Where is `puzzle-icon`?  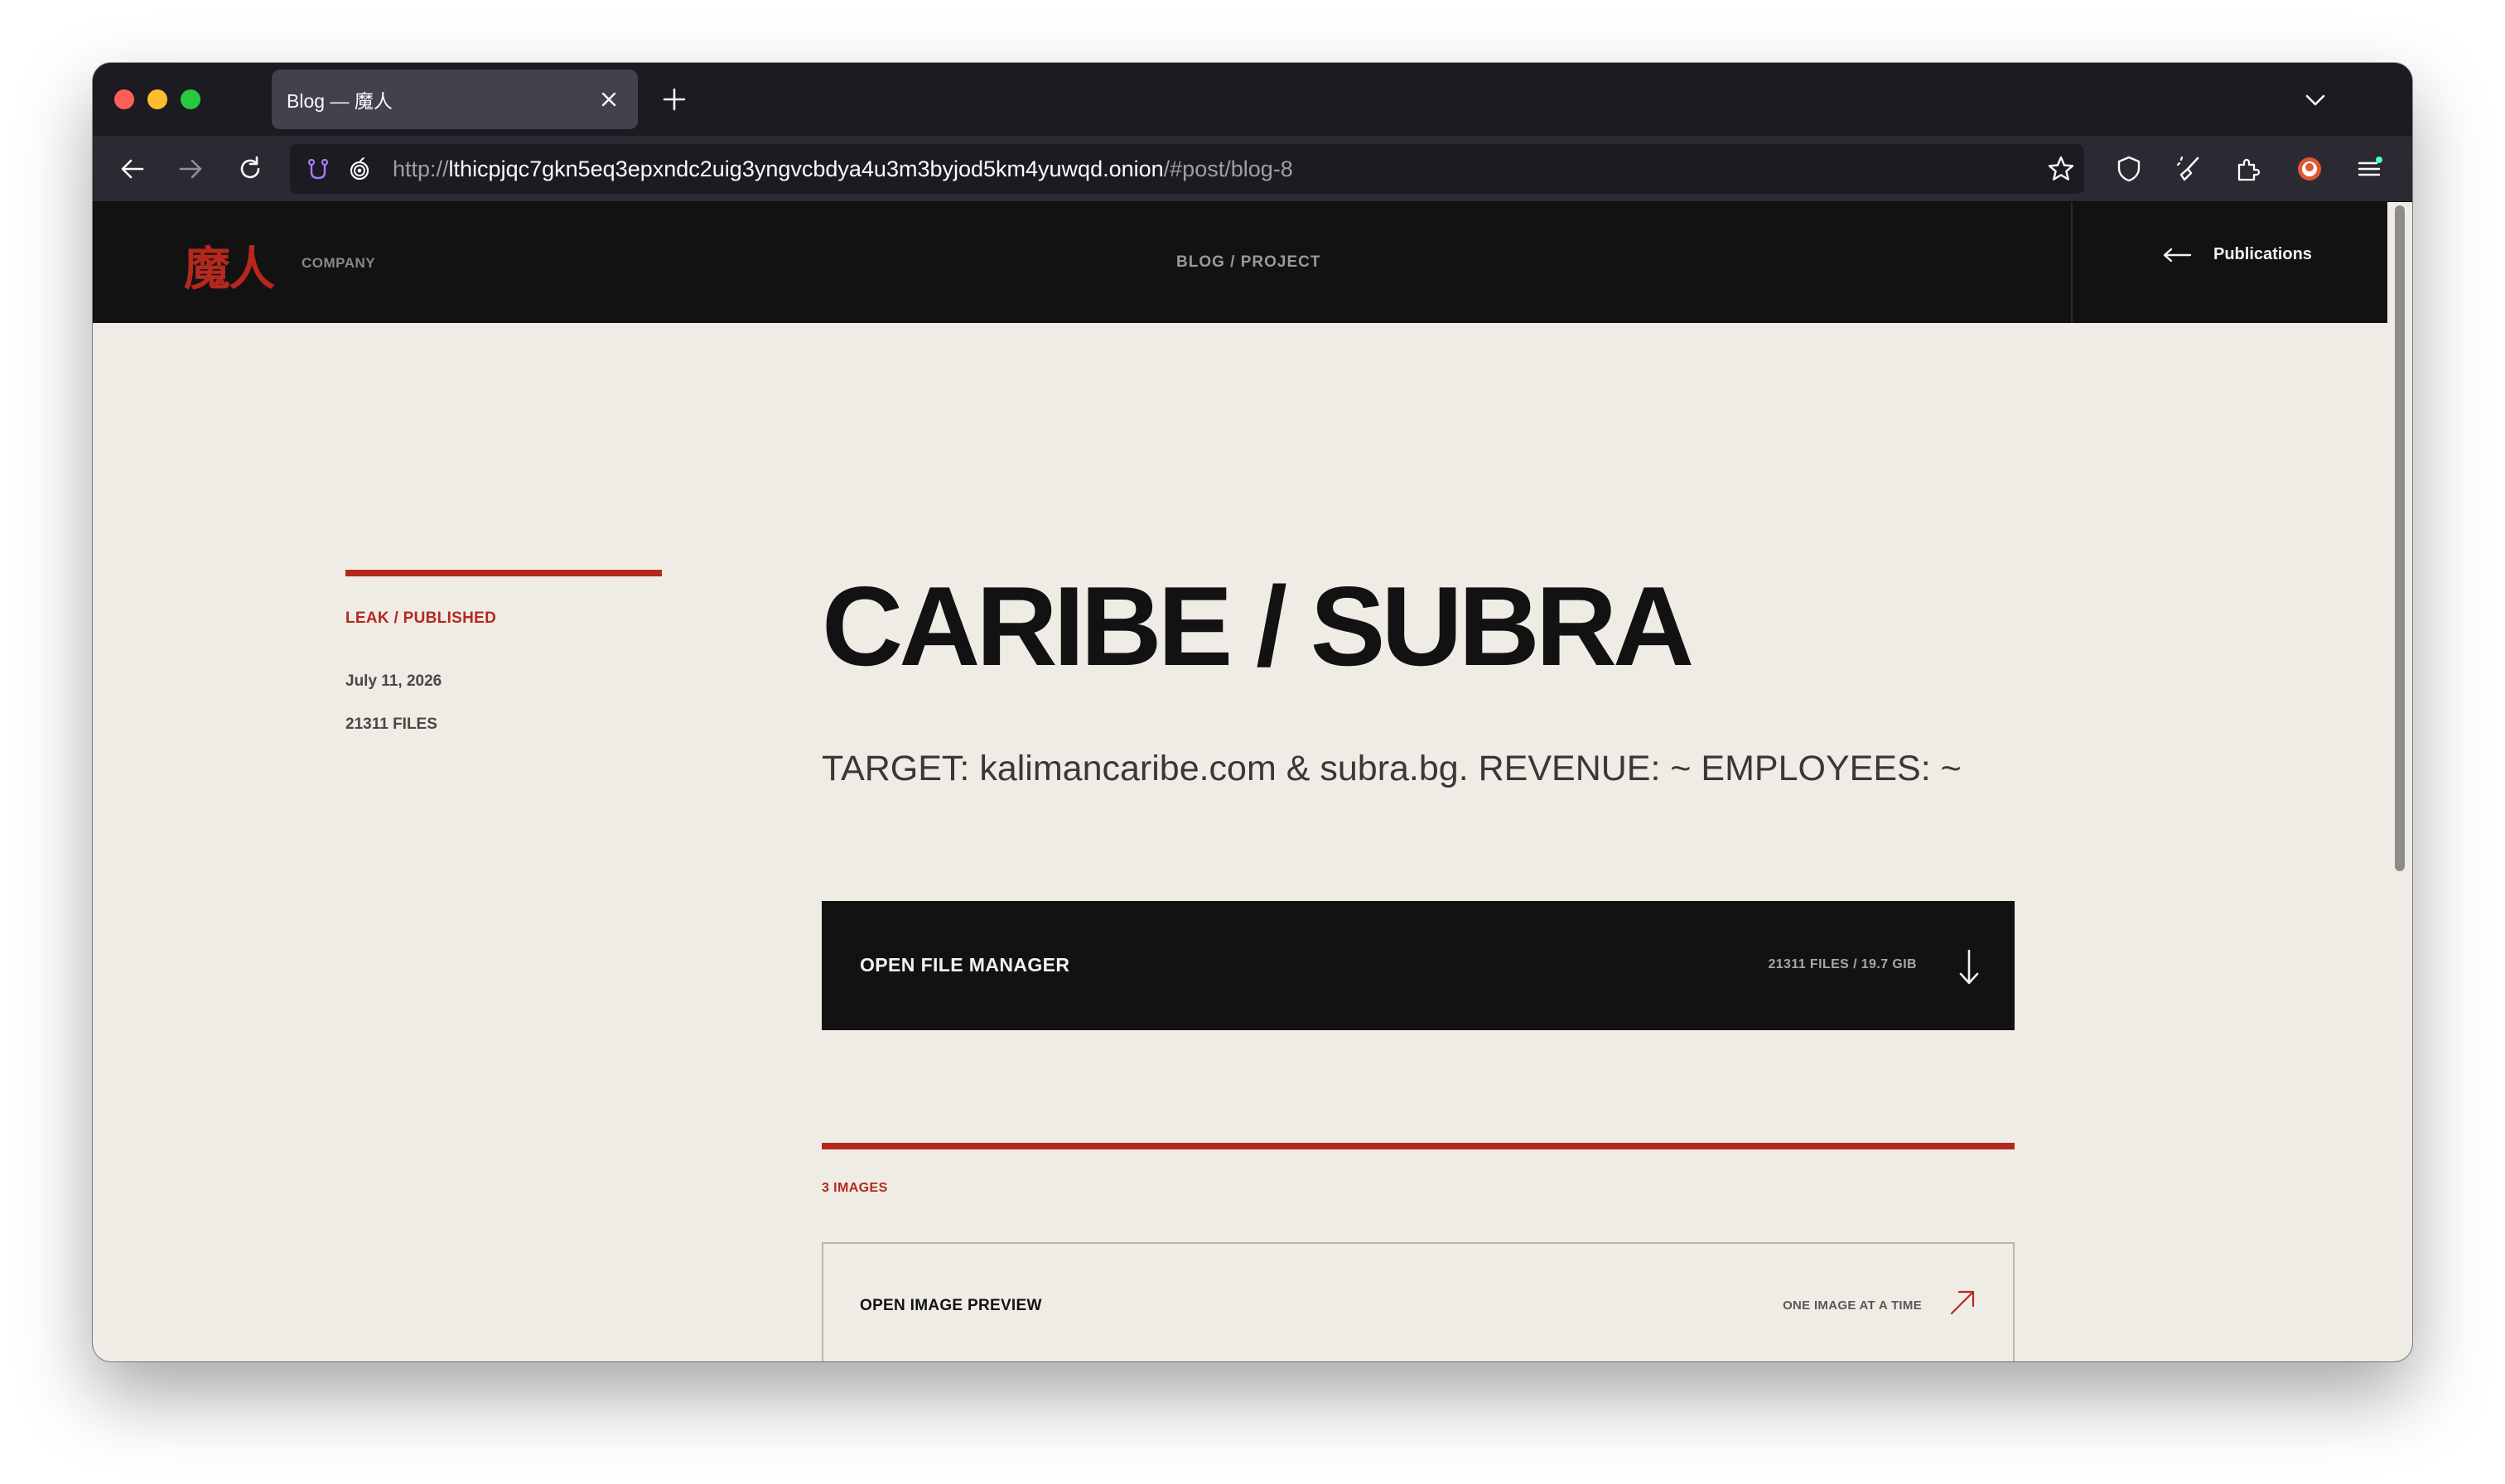 puzzle-icon is located at coordinates (2249, 169).